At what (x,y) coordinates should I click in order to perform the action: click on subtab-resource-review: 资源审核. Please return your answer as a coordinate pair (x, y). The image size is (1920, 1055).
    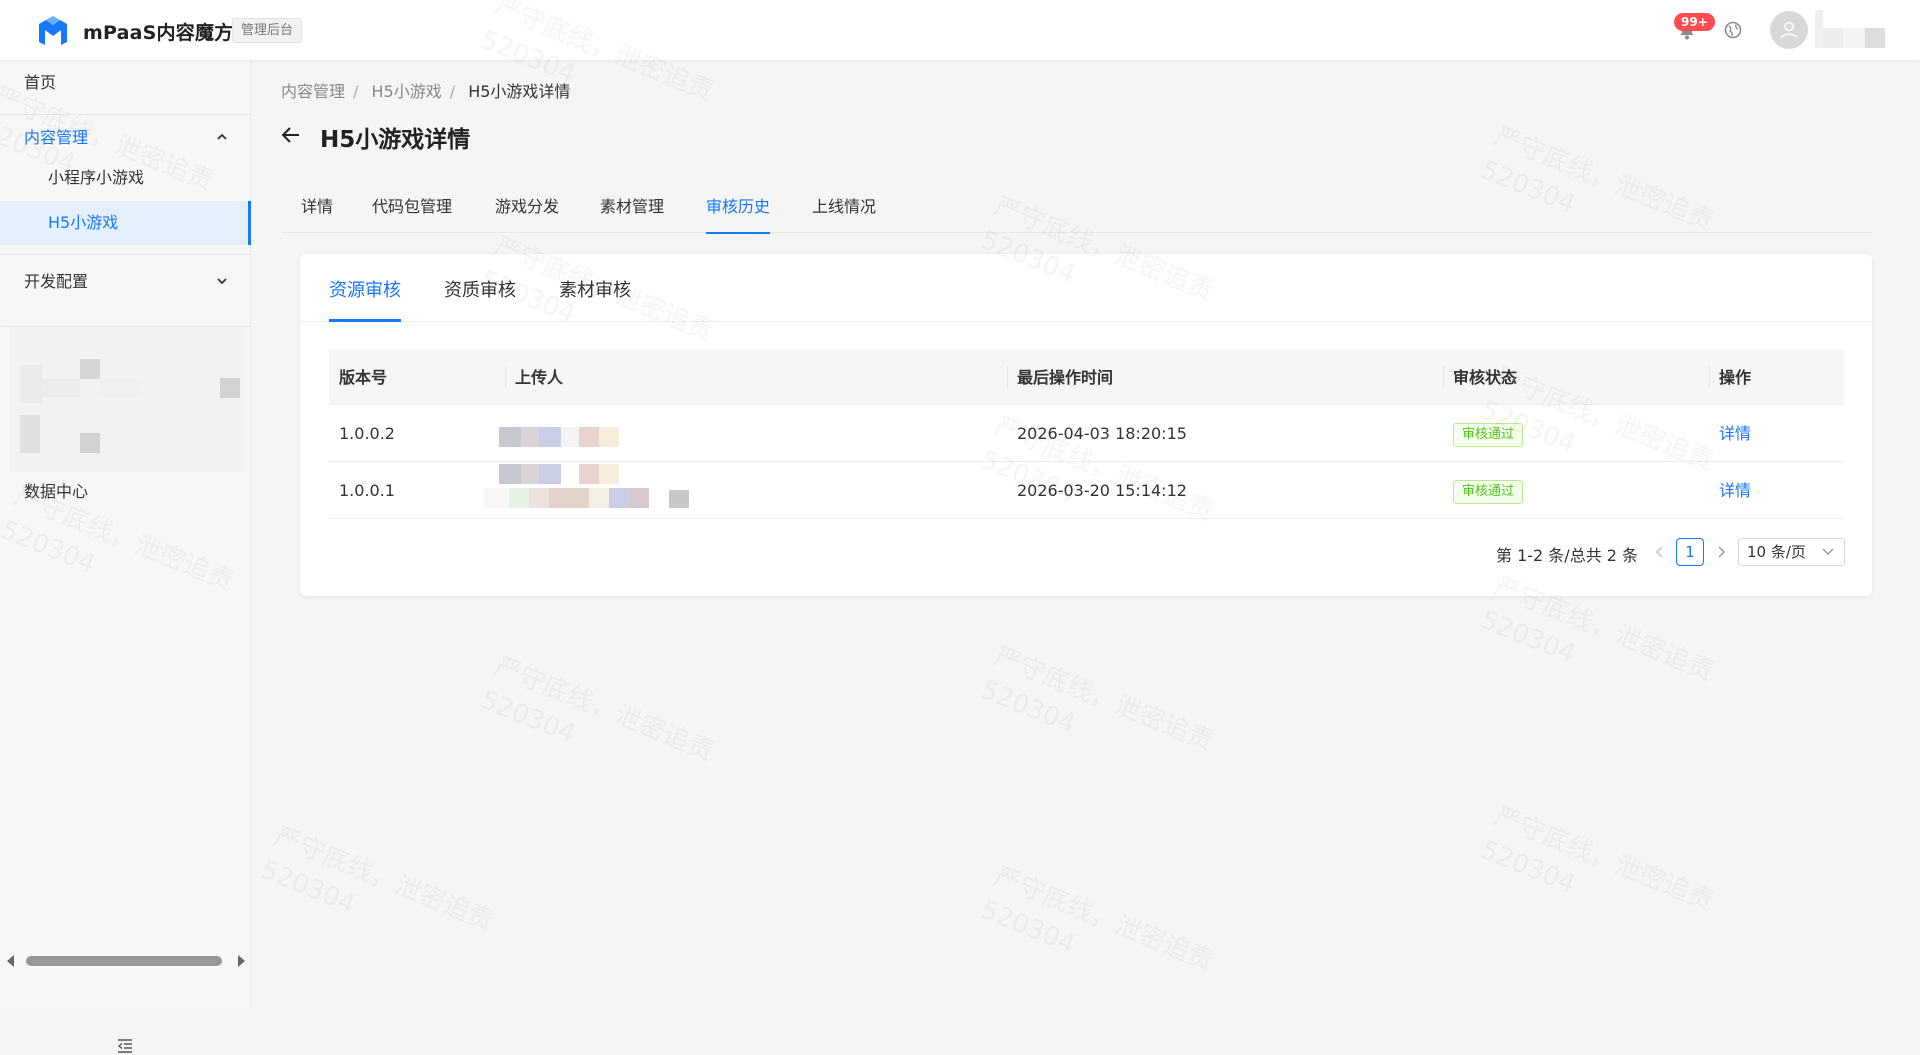
    Looking at the image, I should click on (365, 299).